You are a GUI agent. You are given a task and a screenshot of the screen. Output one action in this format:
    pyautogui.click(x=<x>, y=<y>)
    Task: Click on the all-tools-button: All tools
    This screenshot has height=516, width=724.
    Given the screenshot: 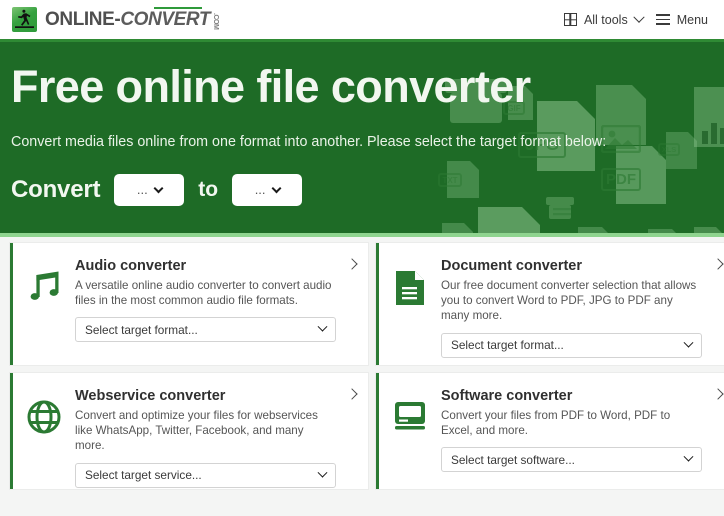 What is the action you would take?
    pyautogui.click(x=604, y=19)
    